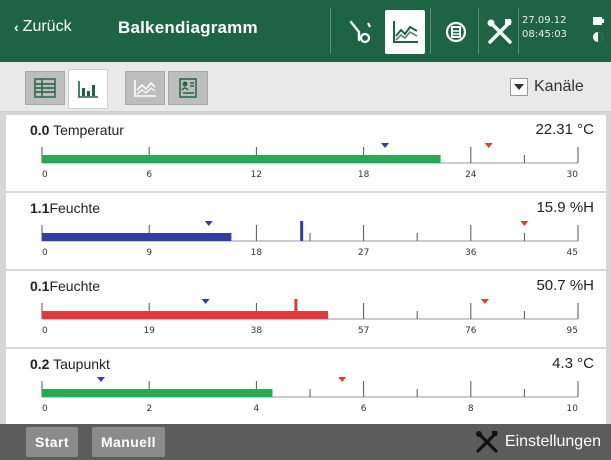  What do you see at coordinates (256, 175) in the screenshot?
I see `tick-label: 12` at bounding box center [256, 175].